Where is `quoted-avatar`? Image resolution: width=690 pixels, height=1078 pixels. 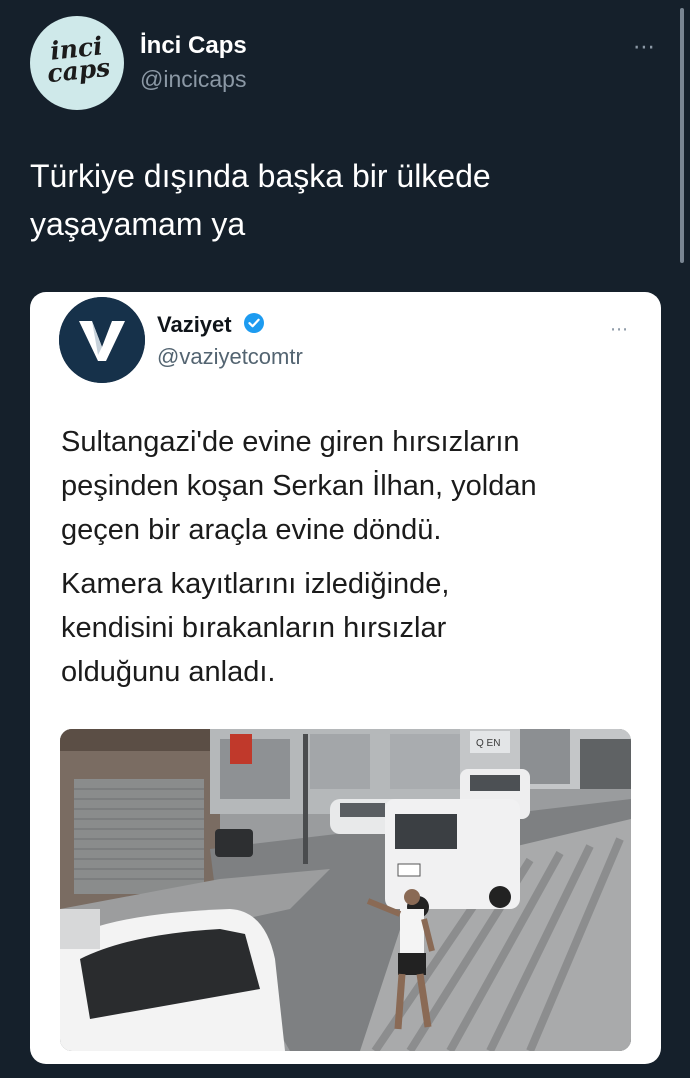
quoted-avatar is located at coordinates (102, 340).